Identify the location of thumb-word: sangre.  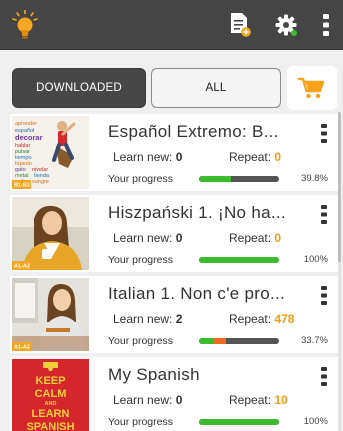
(40, 182).